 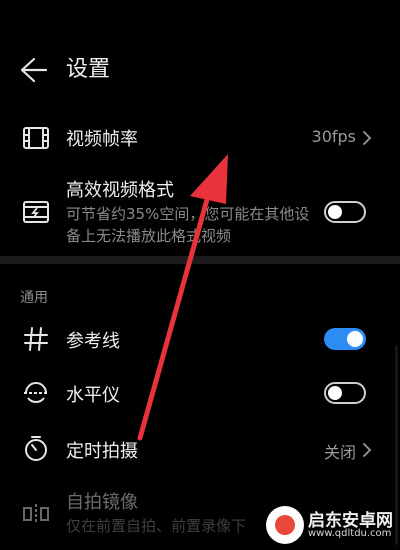 I want to click on level-label: 水平仪, so click(x=93, y=395).